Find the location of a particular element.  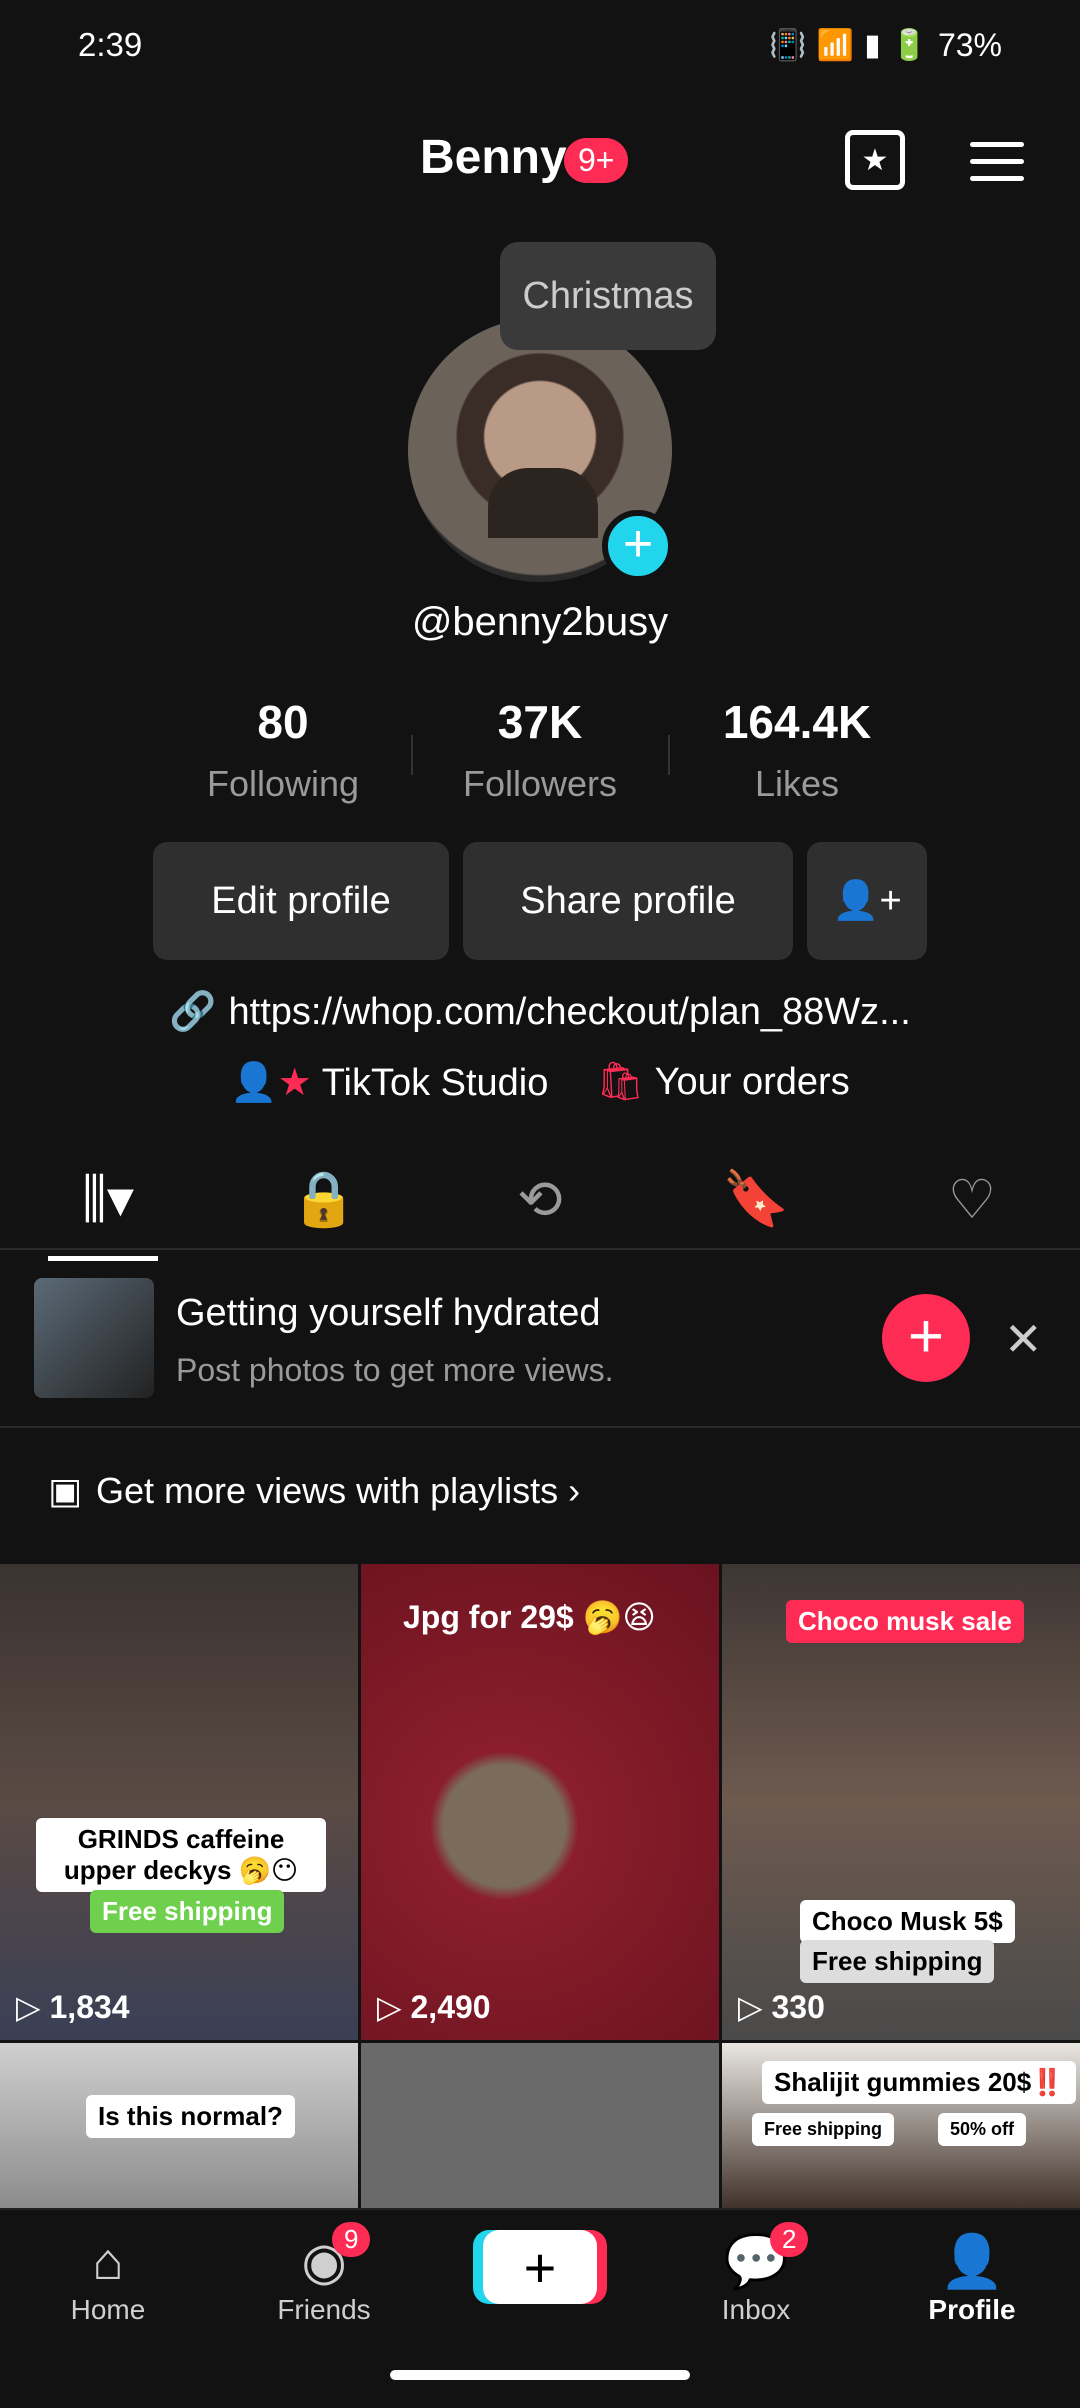

calendar-star-icon: ★ is located at coordinates (875, 160).